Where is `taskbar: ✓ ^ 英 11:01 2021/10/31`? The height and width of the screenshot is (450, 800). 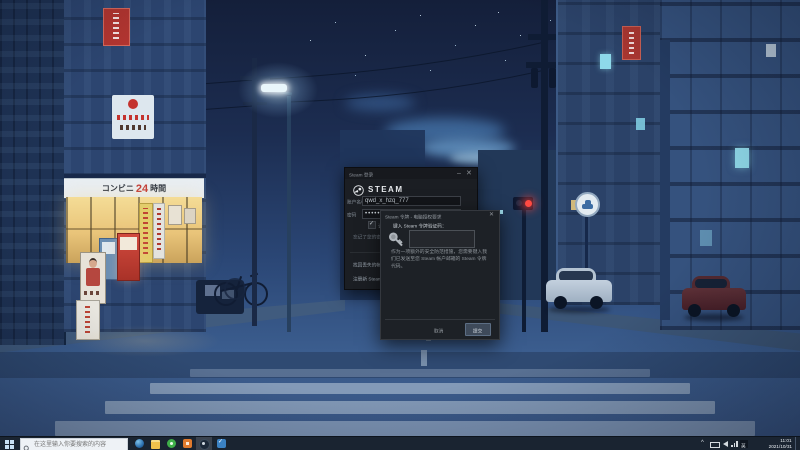 taskbar: ✓ ^ 英 11:01 2021/10/31 is located at coordinates (400, 443).